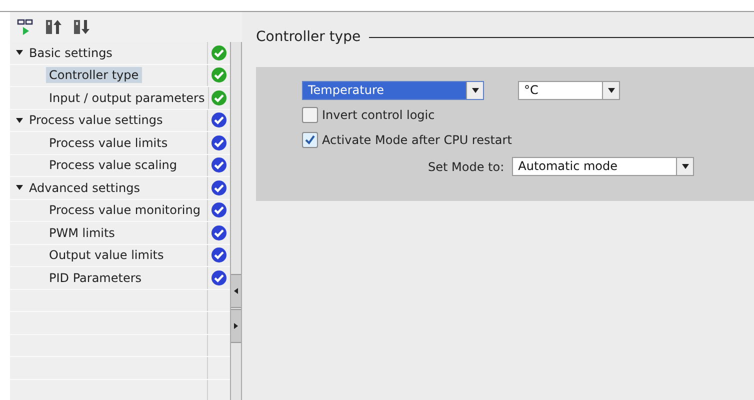  What do you see at coordinates (82, 27) in the screenshot?
I see `collapse-all-icon` at bounding box center [82, 27].